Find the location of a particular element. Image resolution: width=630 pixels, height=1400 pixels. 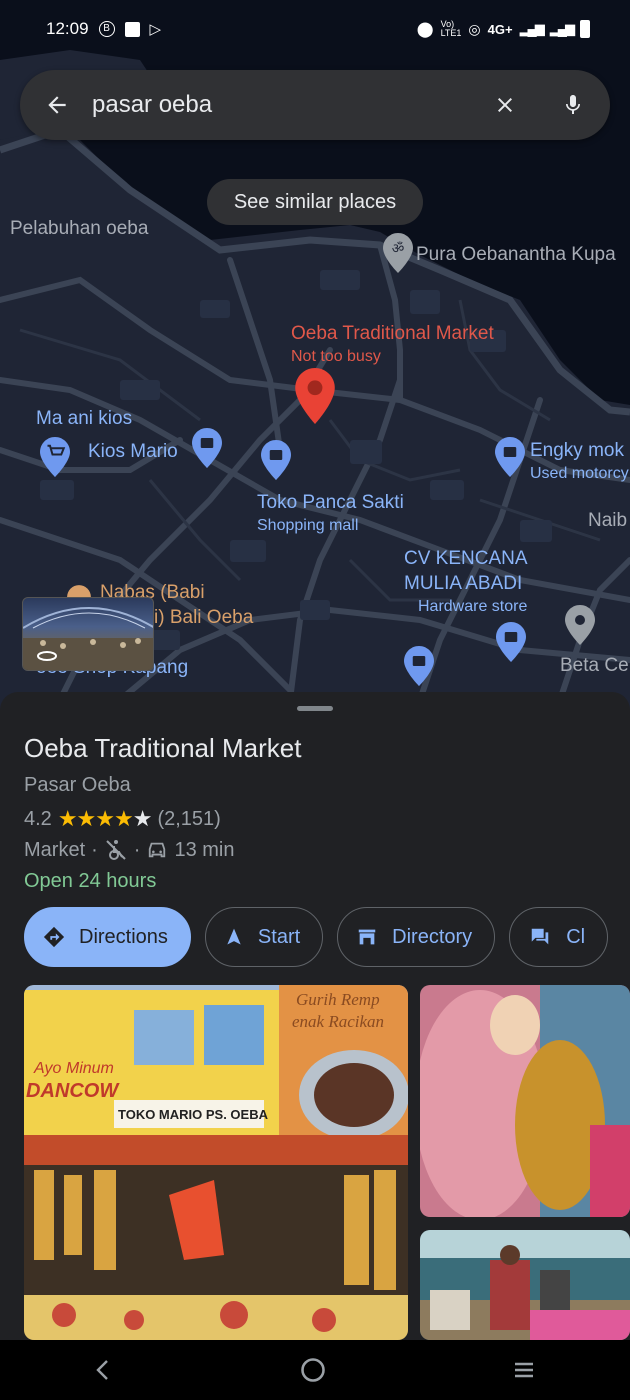

location-icon: ⬤ is located at coordinates (425, 29).